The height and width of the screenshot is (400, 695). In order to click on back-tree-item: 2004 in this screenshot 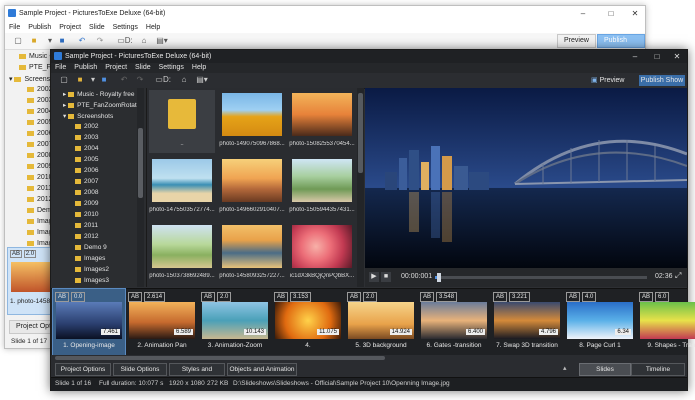, I will do `click(40, 111)`.